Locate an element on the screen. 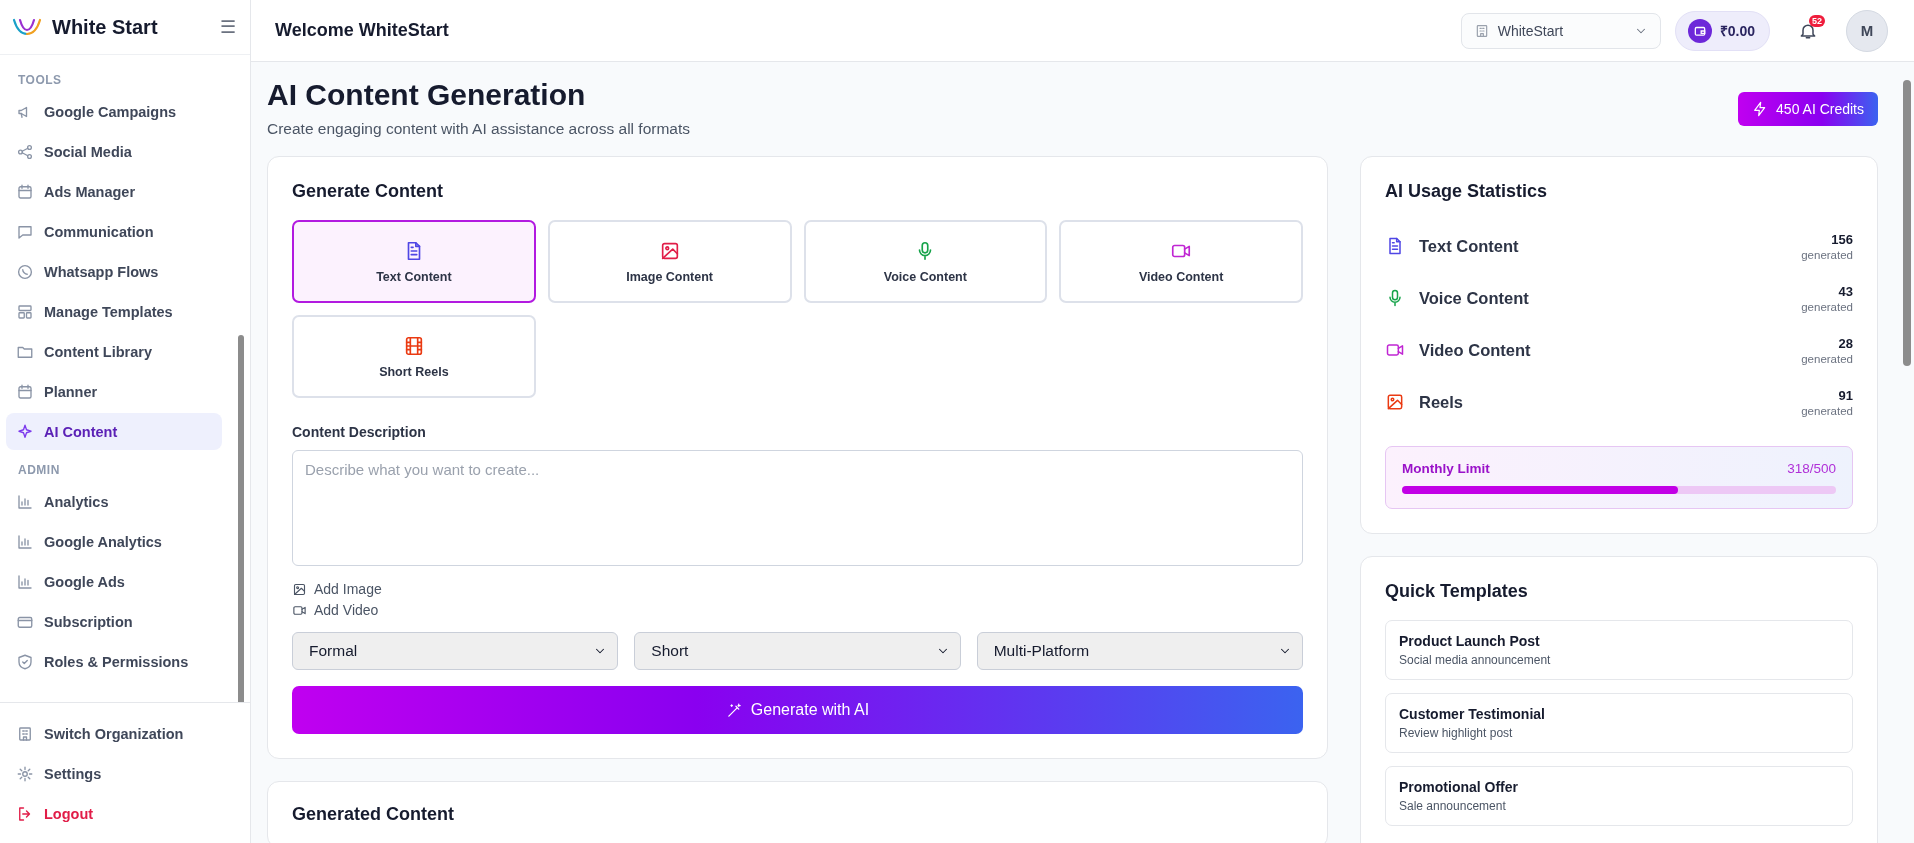  dropdown: Multi-Platform is located at coordinates (1139, 651).